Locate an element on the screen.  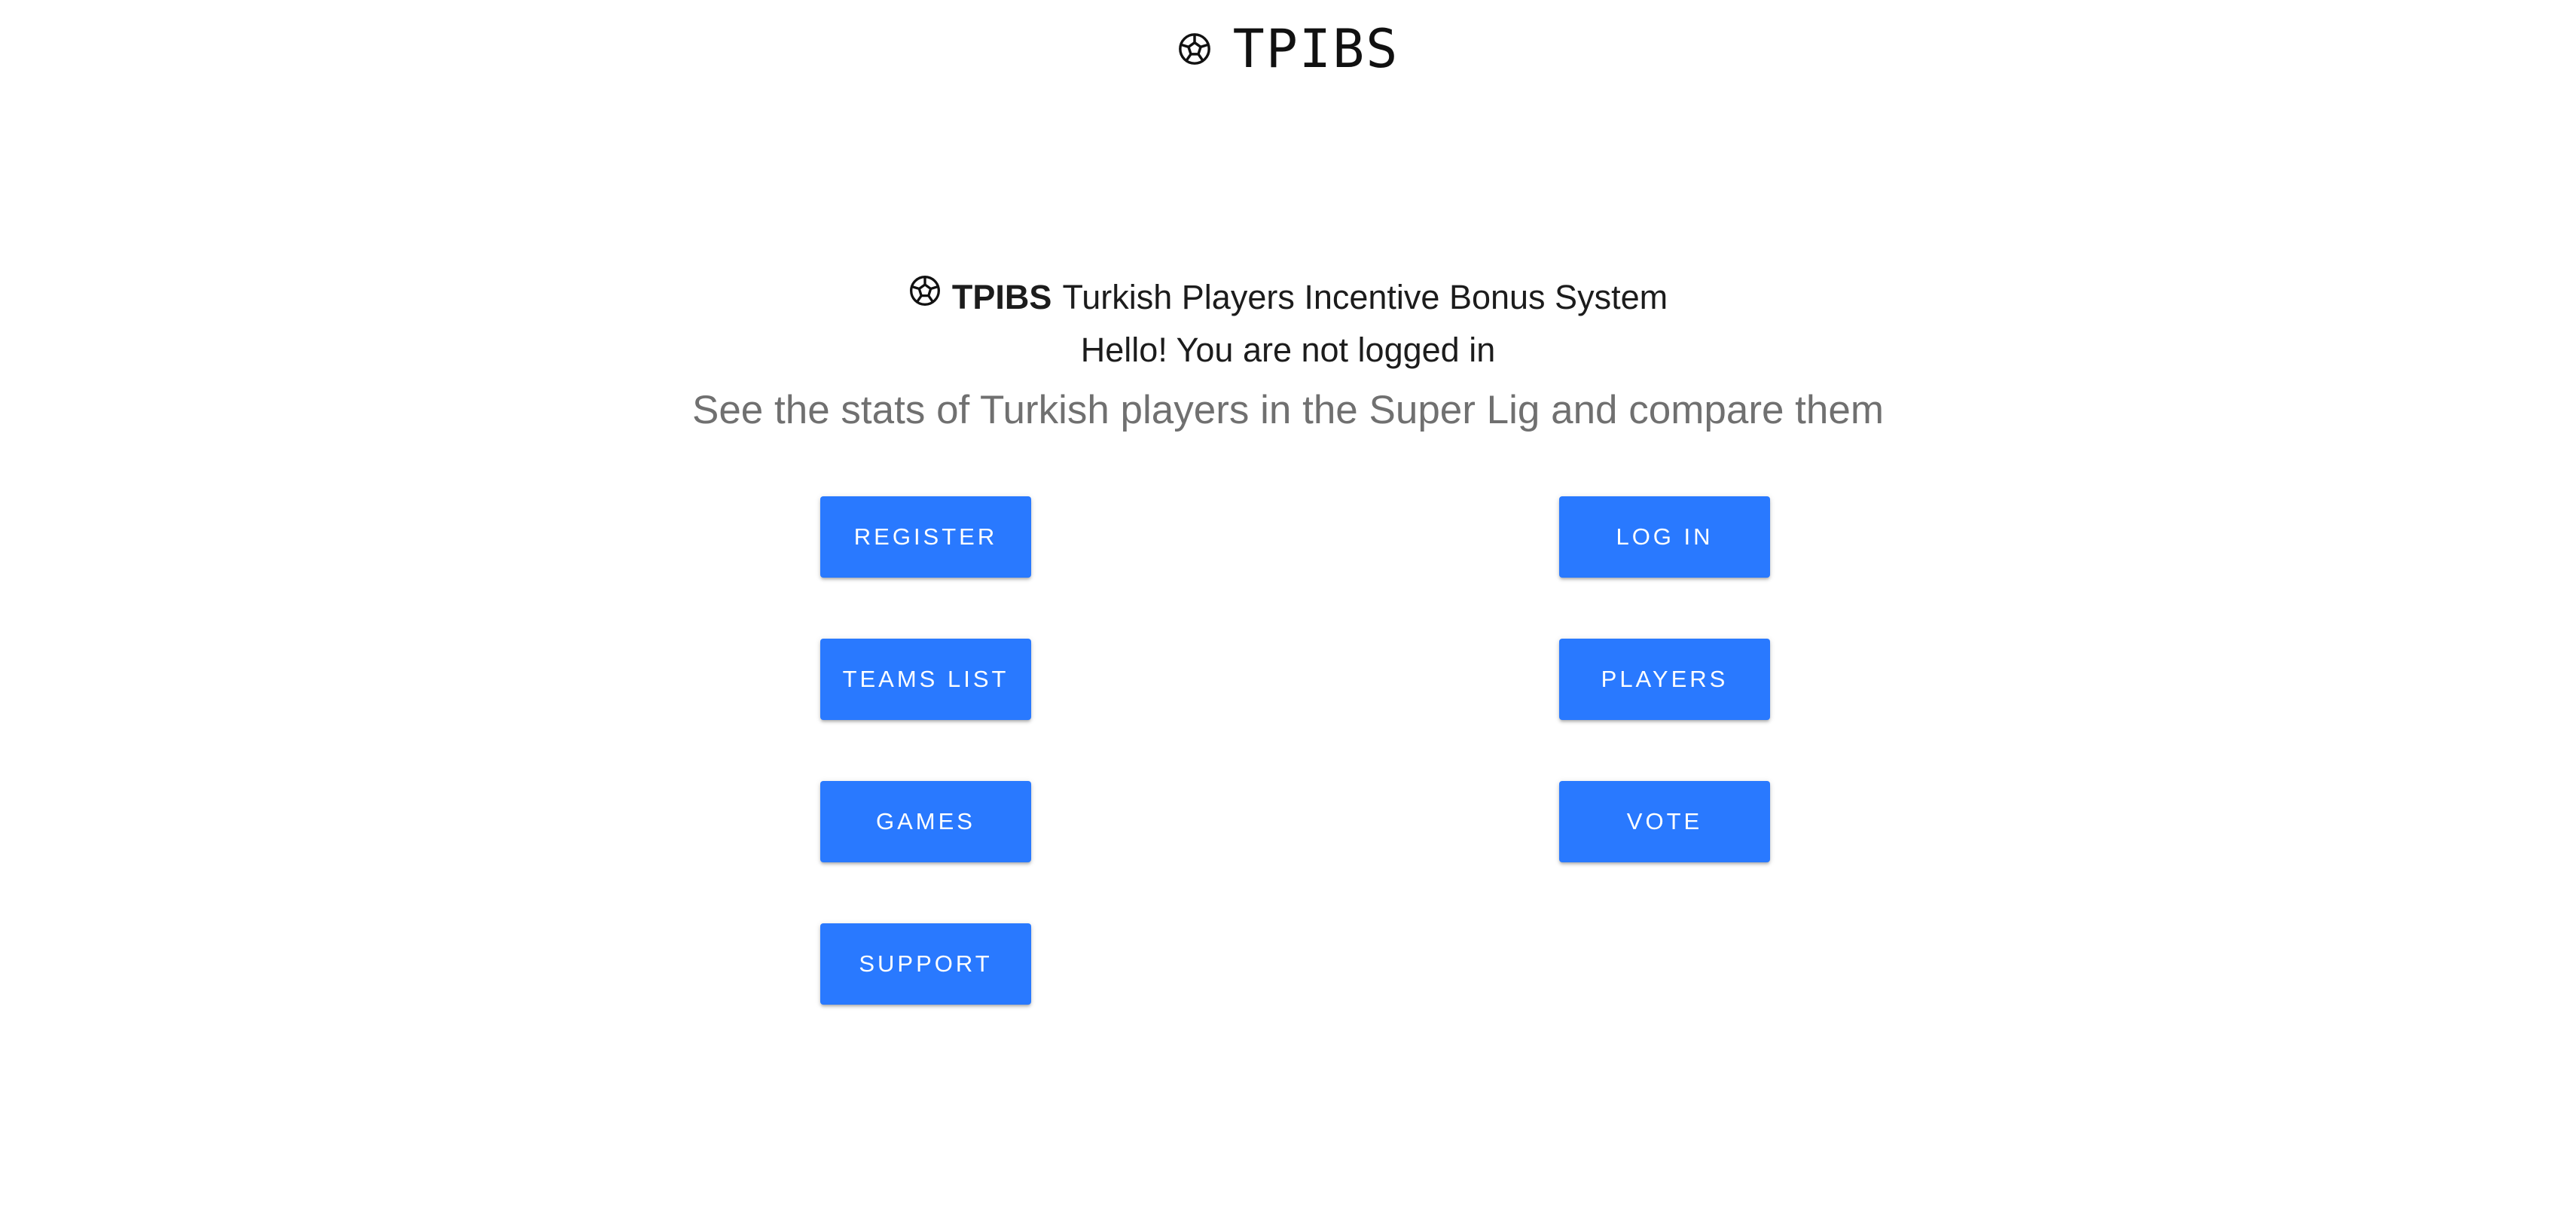
support-button: SUPPORT is located at coordinates (925, 964).